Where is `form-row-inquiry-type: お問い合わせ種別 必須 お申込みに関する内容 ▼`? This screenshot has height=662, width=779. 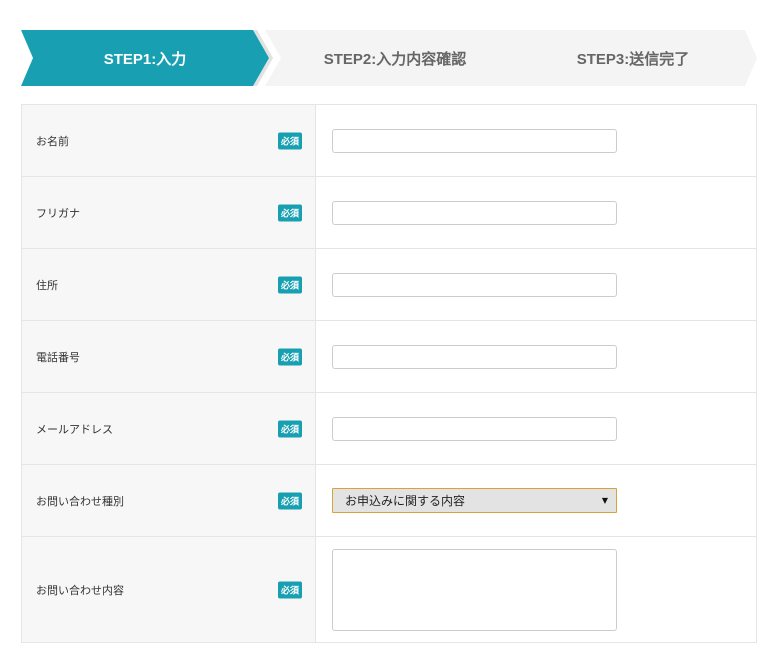 form-row-inquiry-type: お問い合わせ種別 必須 お申込みに関する内容 ▼ is located at coordinates (389, 500).